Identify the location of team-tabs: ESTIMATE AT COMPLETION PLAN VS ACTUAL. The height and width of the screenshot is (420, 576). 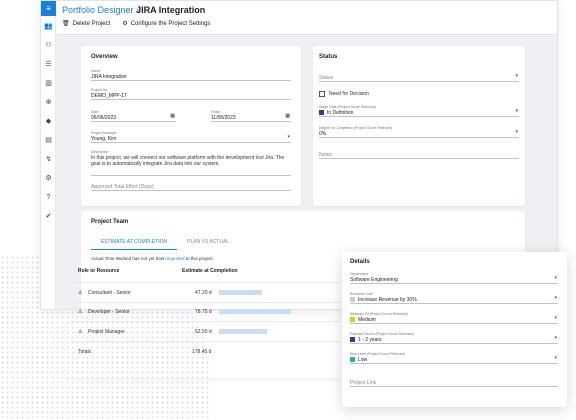
(165, 243).